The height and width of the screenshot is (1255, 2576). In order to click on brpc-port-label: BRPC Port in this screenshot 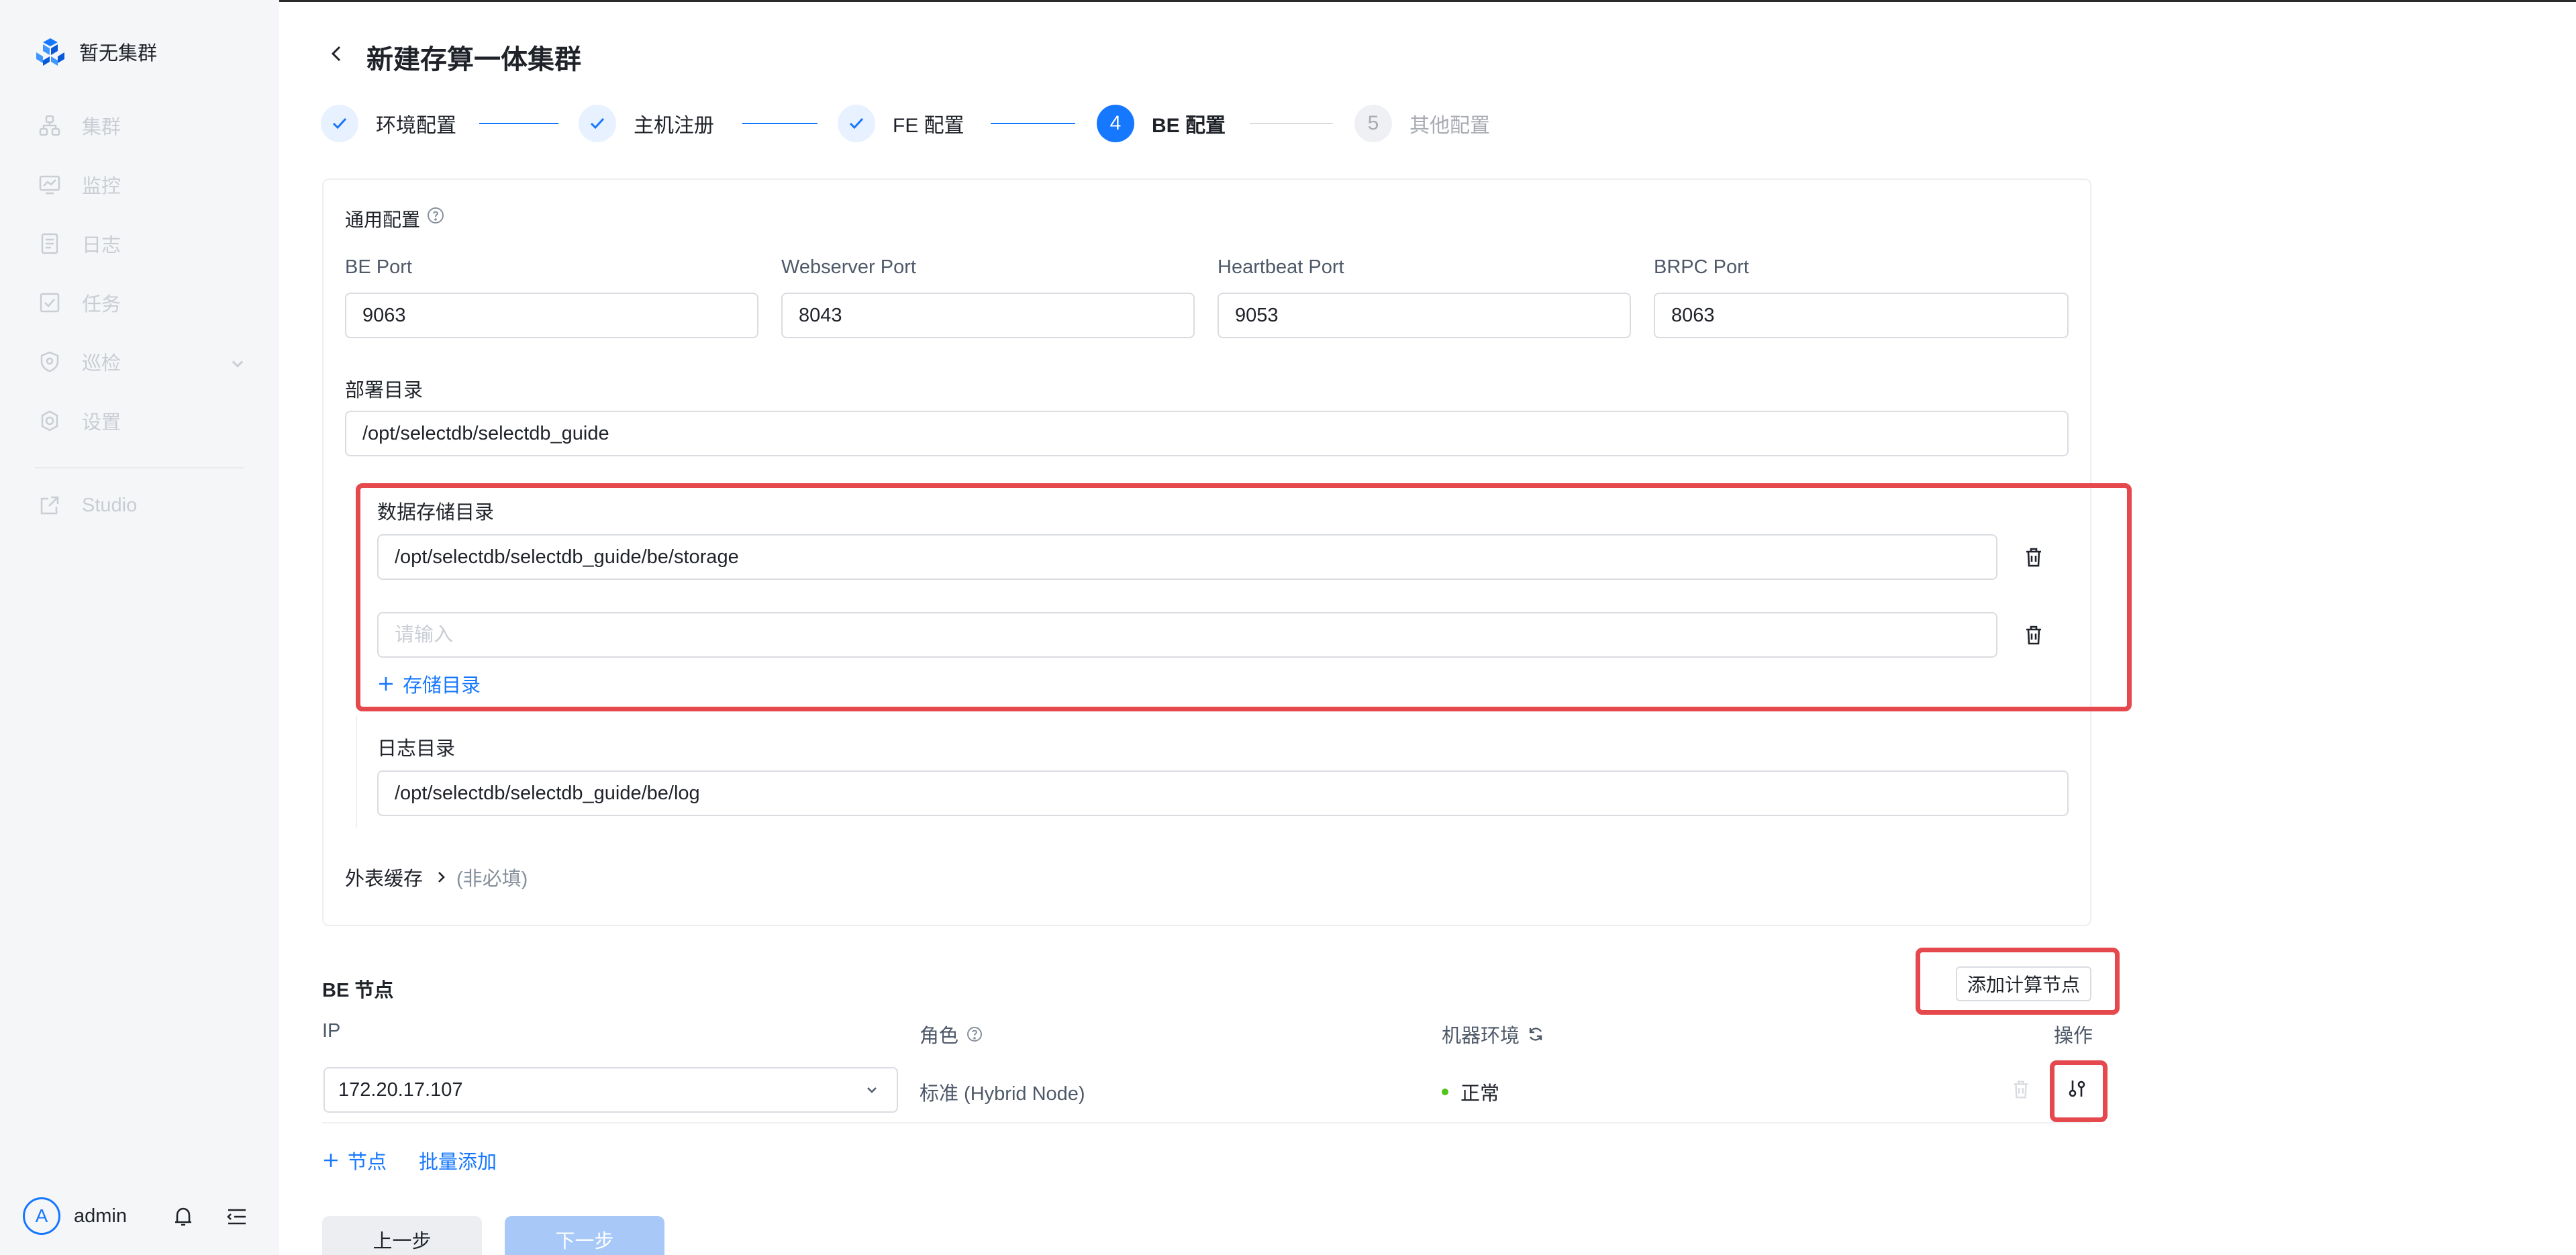, I will do `click(1701, 267)`.